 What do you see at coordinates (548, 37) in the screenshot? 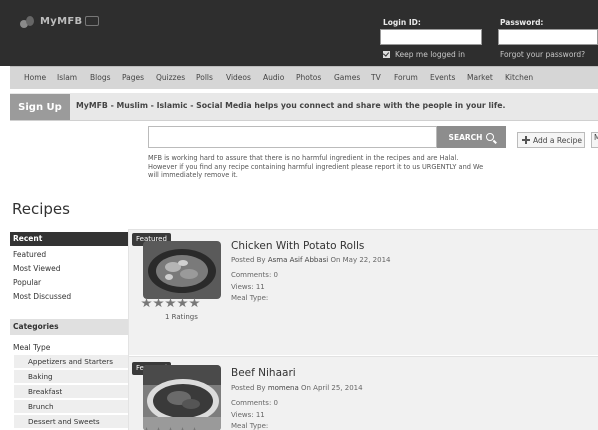
I see `password-input` at bounding box center [548, 37].